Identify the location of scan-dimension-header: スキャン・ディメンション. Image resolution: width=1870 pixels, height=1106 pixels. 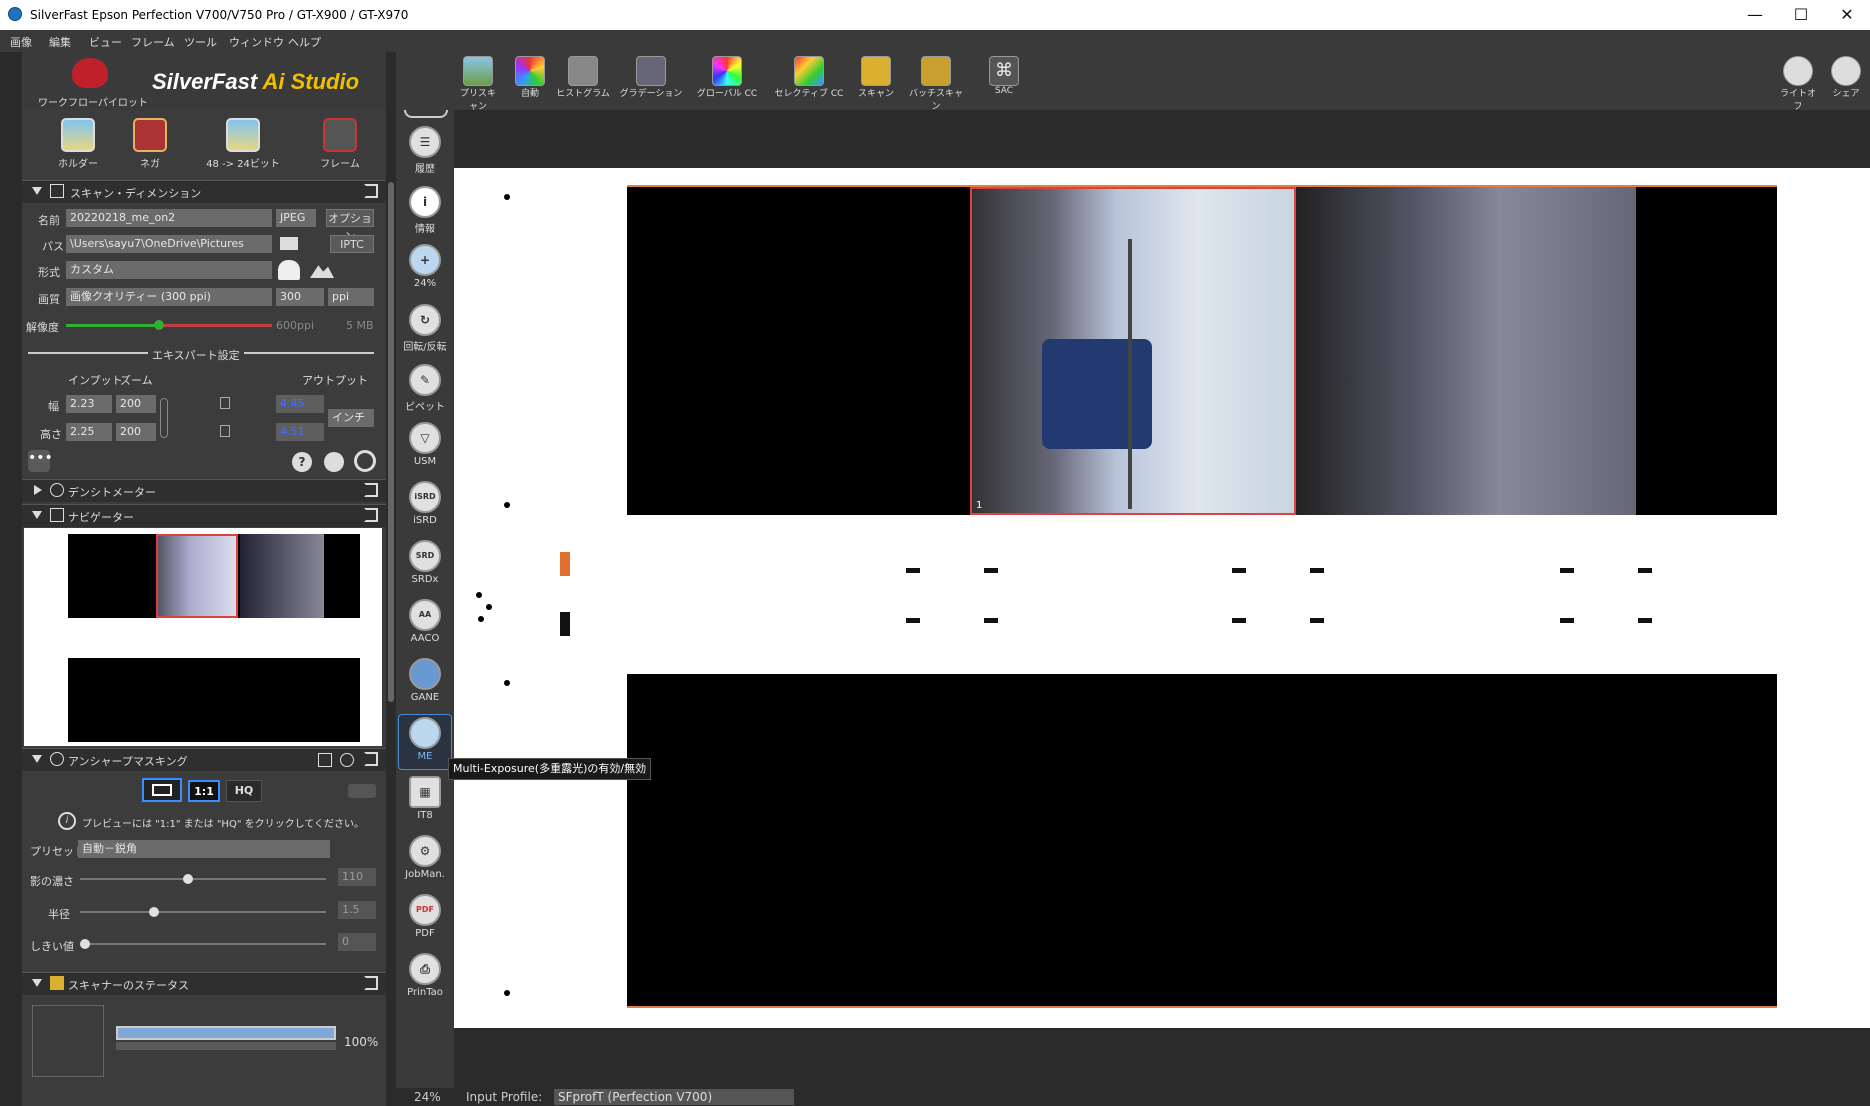
(204, 191).